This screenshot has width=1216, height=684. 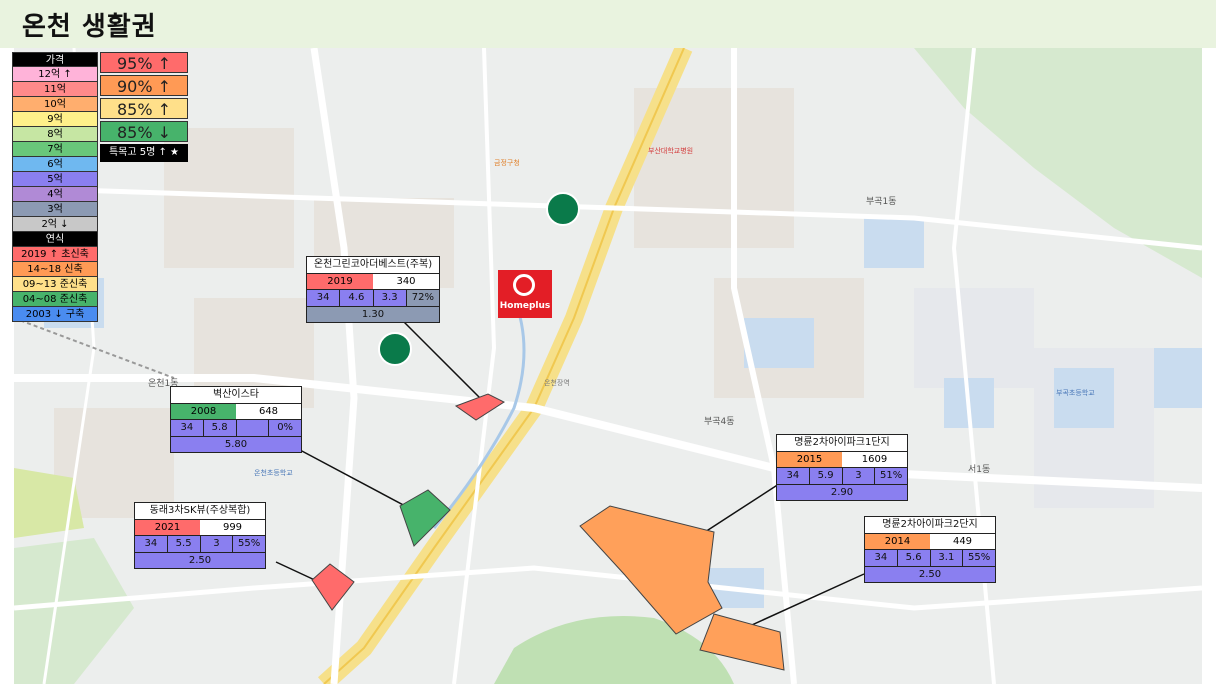 What do you see at coordinates (357, 298) in the screenshot?
I see `complex-price: 4.6` at bounding box center [357, 298].